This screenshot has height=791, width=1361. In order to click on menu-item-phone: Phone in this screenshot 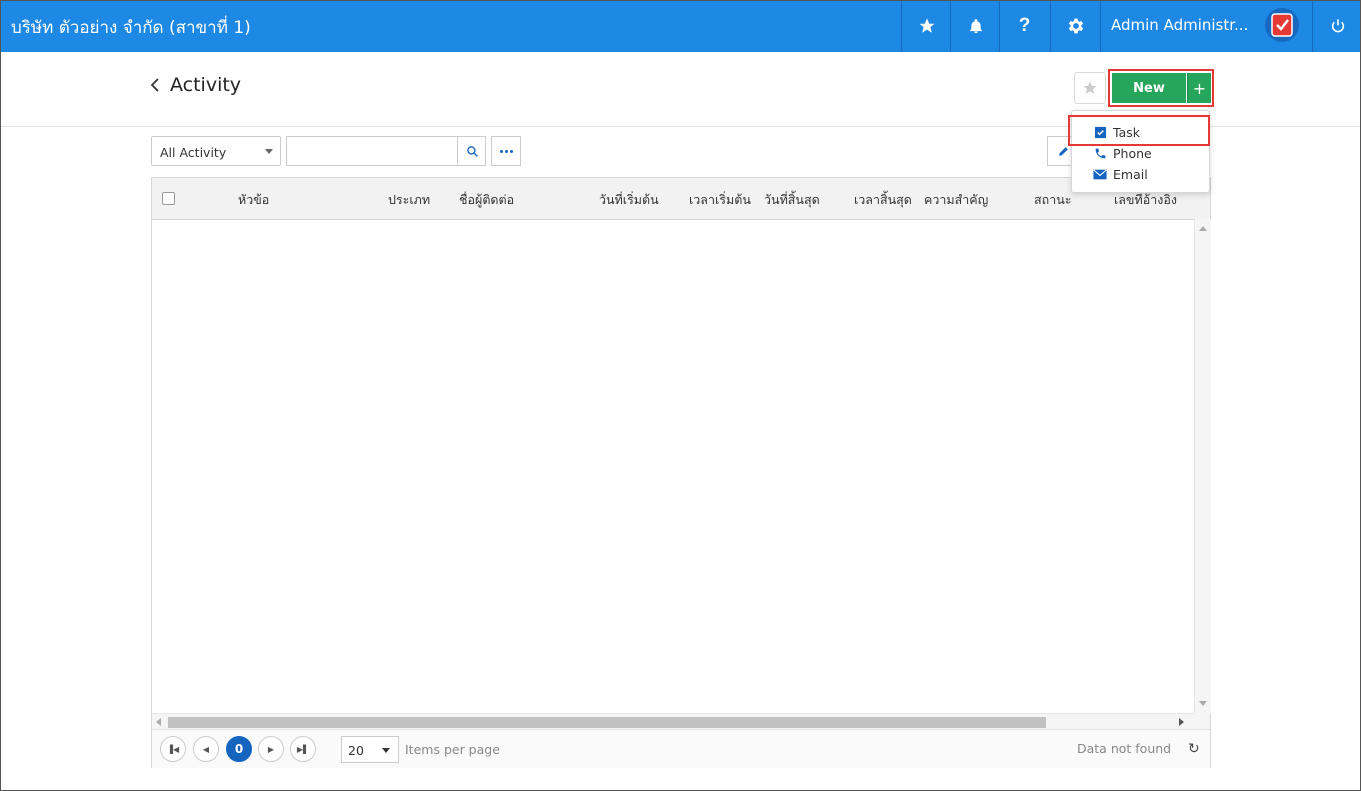, I will do `click(1140, 153)`.